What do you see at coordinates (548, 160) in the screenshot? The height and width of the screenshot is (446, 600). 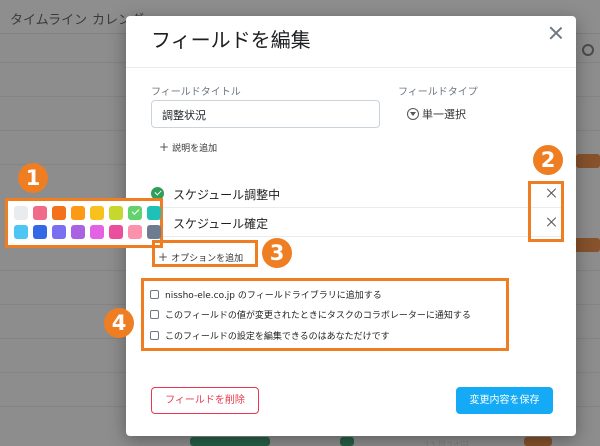 I see `annotation-number: 2` at bounding box center [548, 160].